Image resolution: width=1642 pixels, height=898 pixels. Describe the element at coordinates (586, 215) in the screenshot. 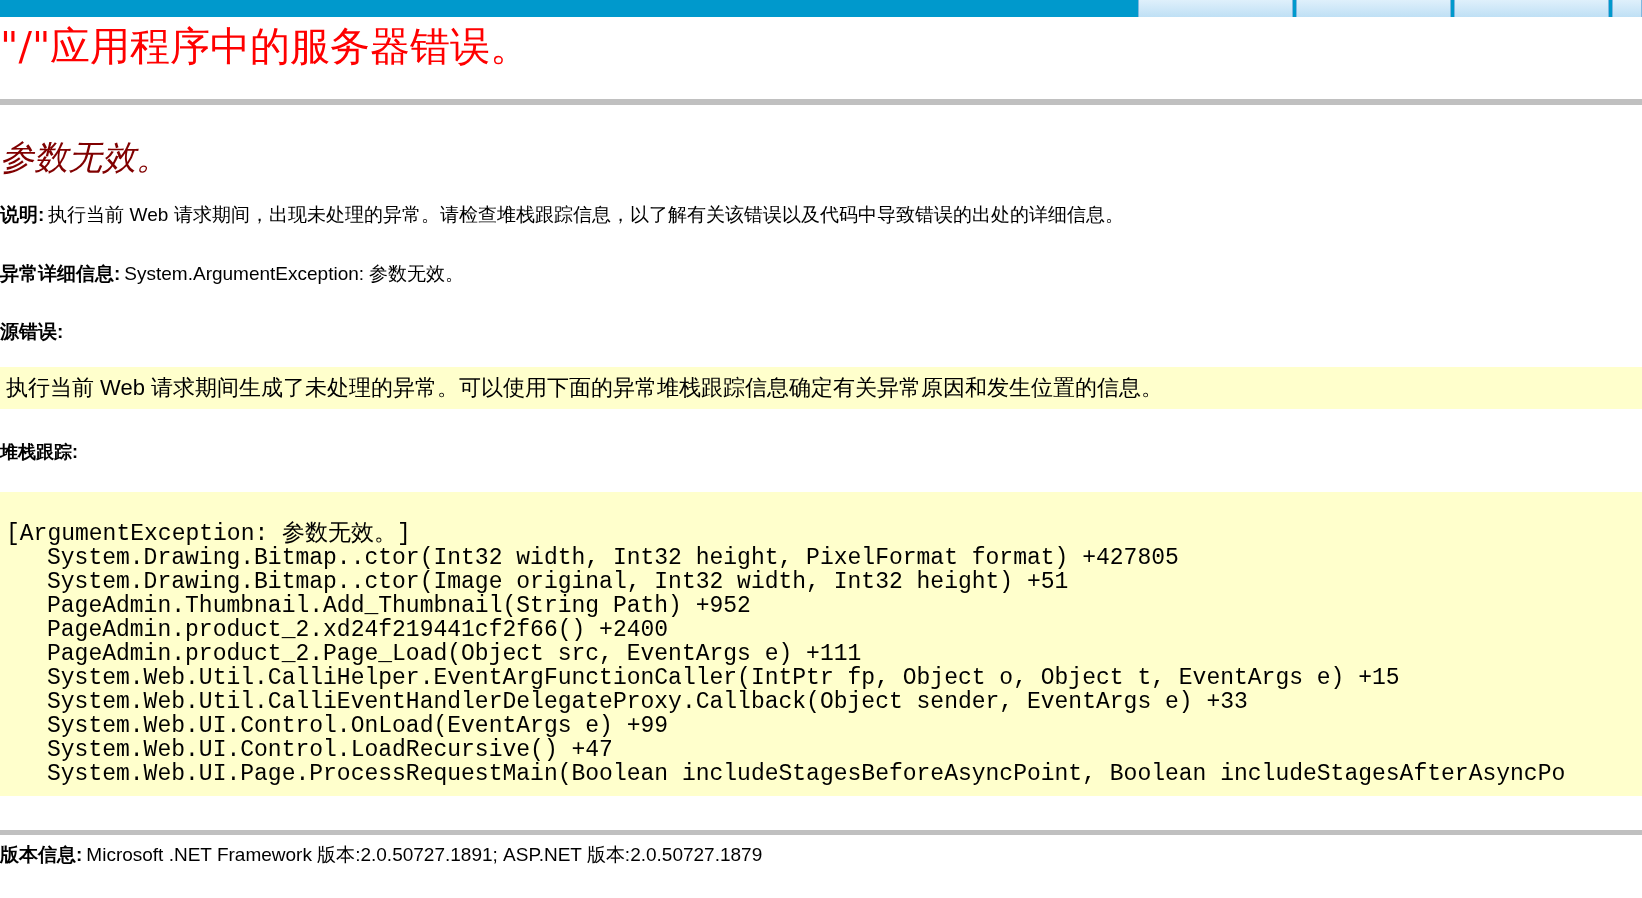

I see `field-text: 执行当前 Web 请求期间，出现未处理的异常。请检查堆栈跟踪信息，以了解有关该错误以及代码中导致错误的出处的详细信息。` at that location.